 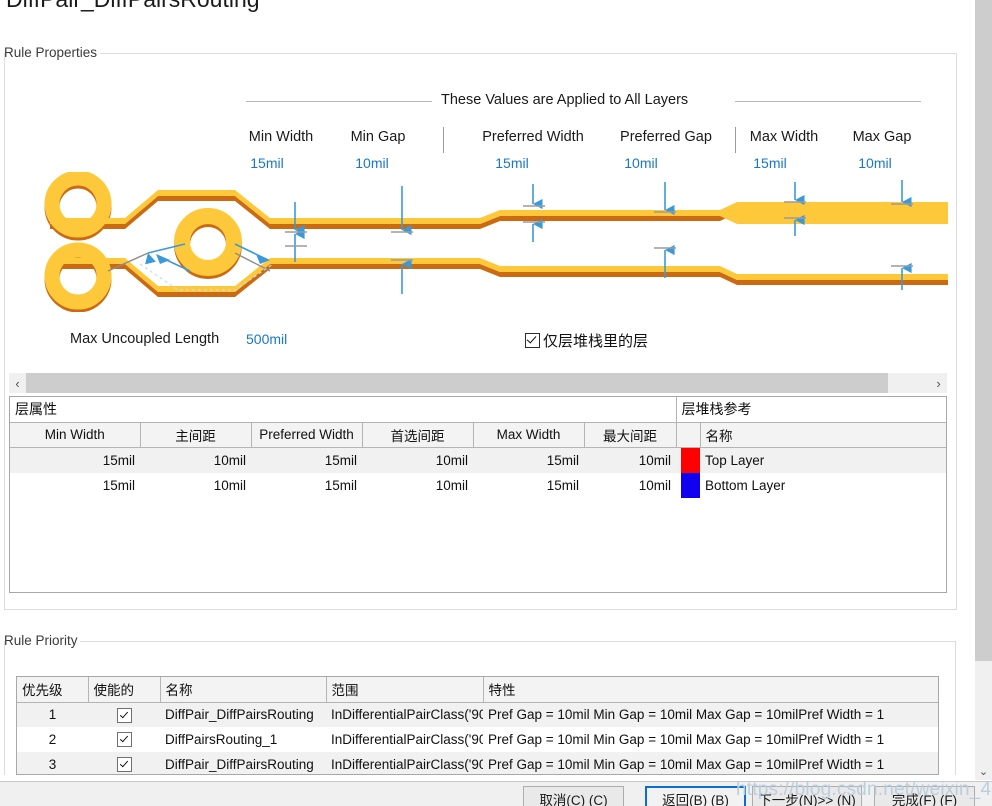 What do you see at coordinates (630, 435) in the screenshot?
I see `col-max-gap-cjk: 最大间距` at bounding box center [630, 435].